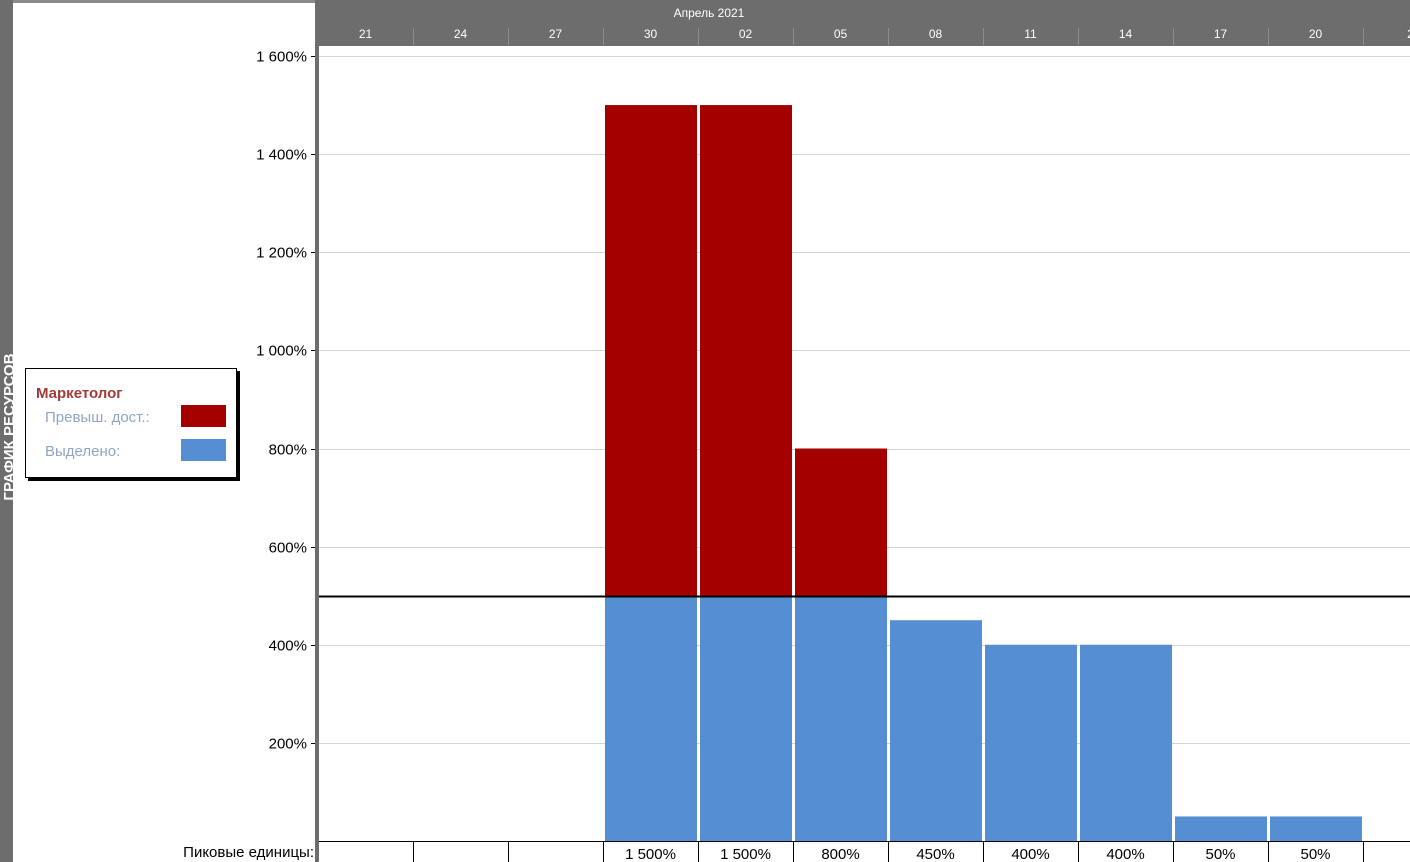 This screenshot has height=862, width=1410. What do you see at coordinates (935, 854) in the screenshot?
I see `peak-units-value: 450%` at bounding box center [935, 854].